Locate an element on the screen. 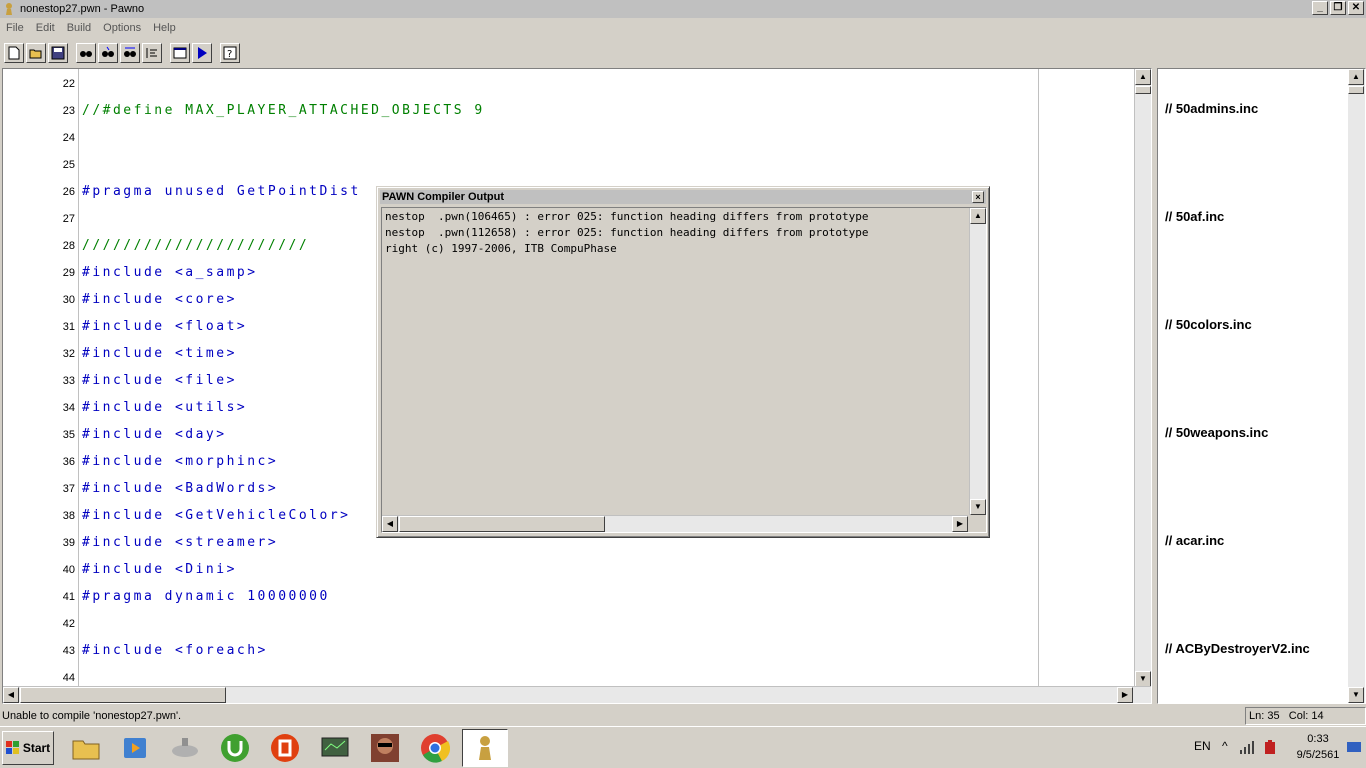 Image resolution: width=1366 pixels, height=768 pixels. find-button is located at coordinates (86, 53).